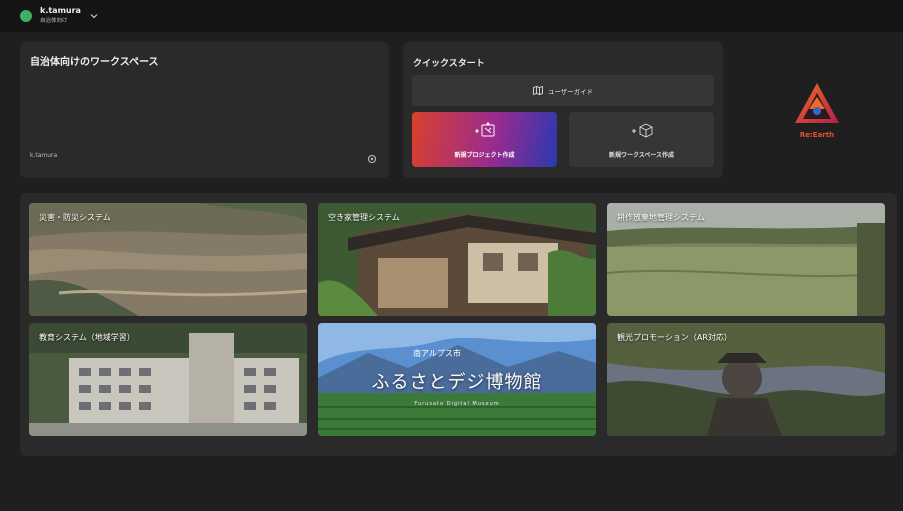 The width and height of the screenshot is (903, 511). I want to click on reearth-logo-mark, so click(817, 103).